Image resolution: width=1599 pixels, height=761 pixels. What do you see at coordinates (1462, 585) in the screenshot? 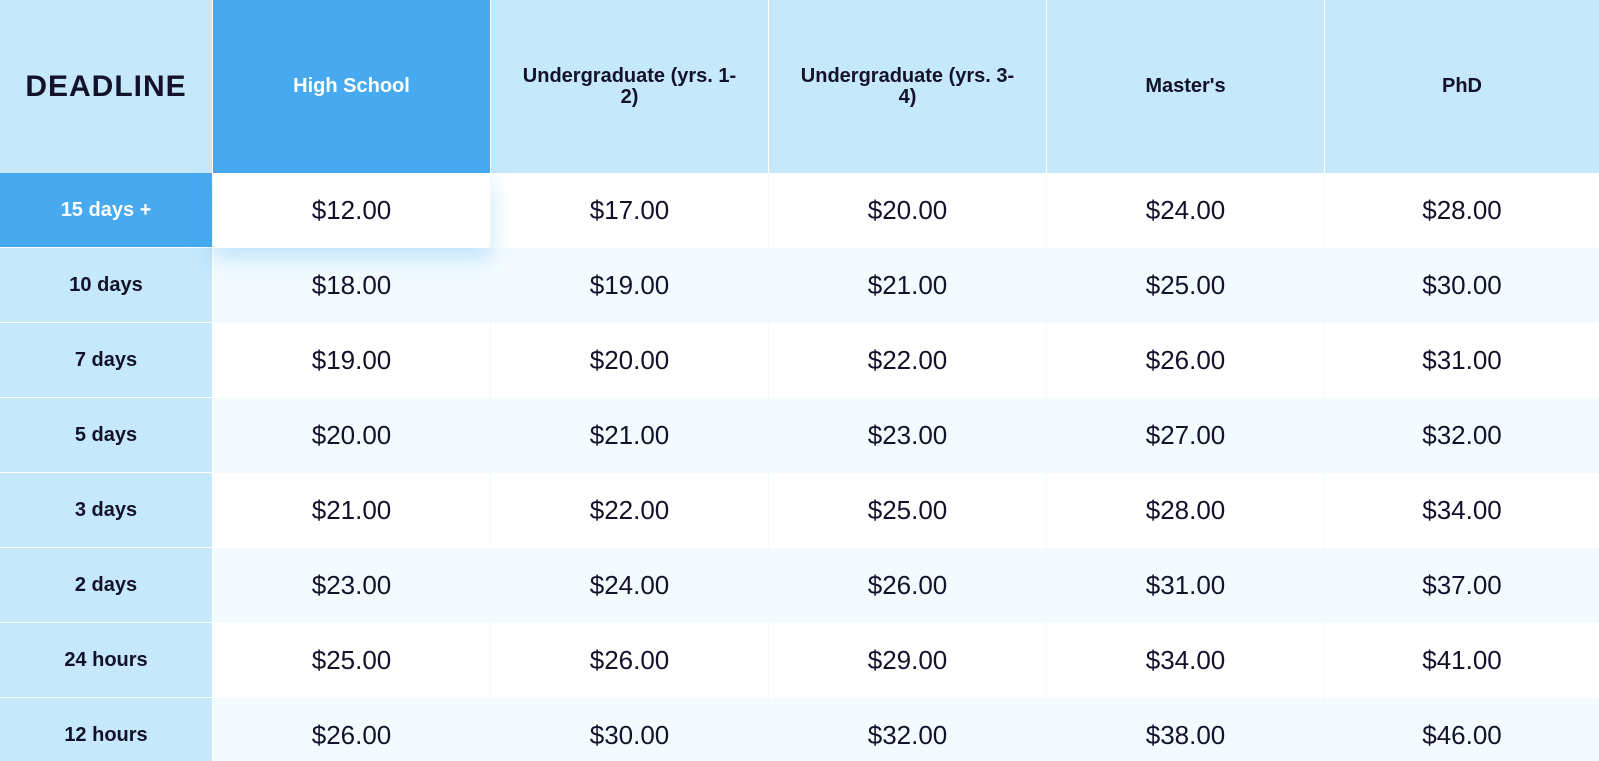
I see `price-cell: $37.00` at bounding box center [1462, 585].